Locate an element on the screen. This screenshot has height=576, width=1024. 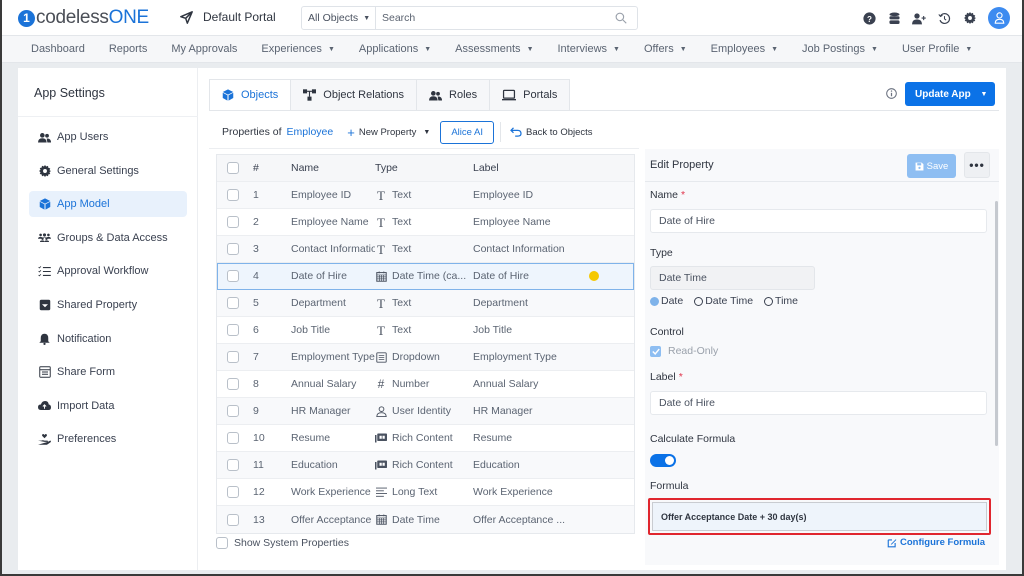
logo: 1 codelessONE is located at coordinates (83, 17).